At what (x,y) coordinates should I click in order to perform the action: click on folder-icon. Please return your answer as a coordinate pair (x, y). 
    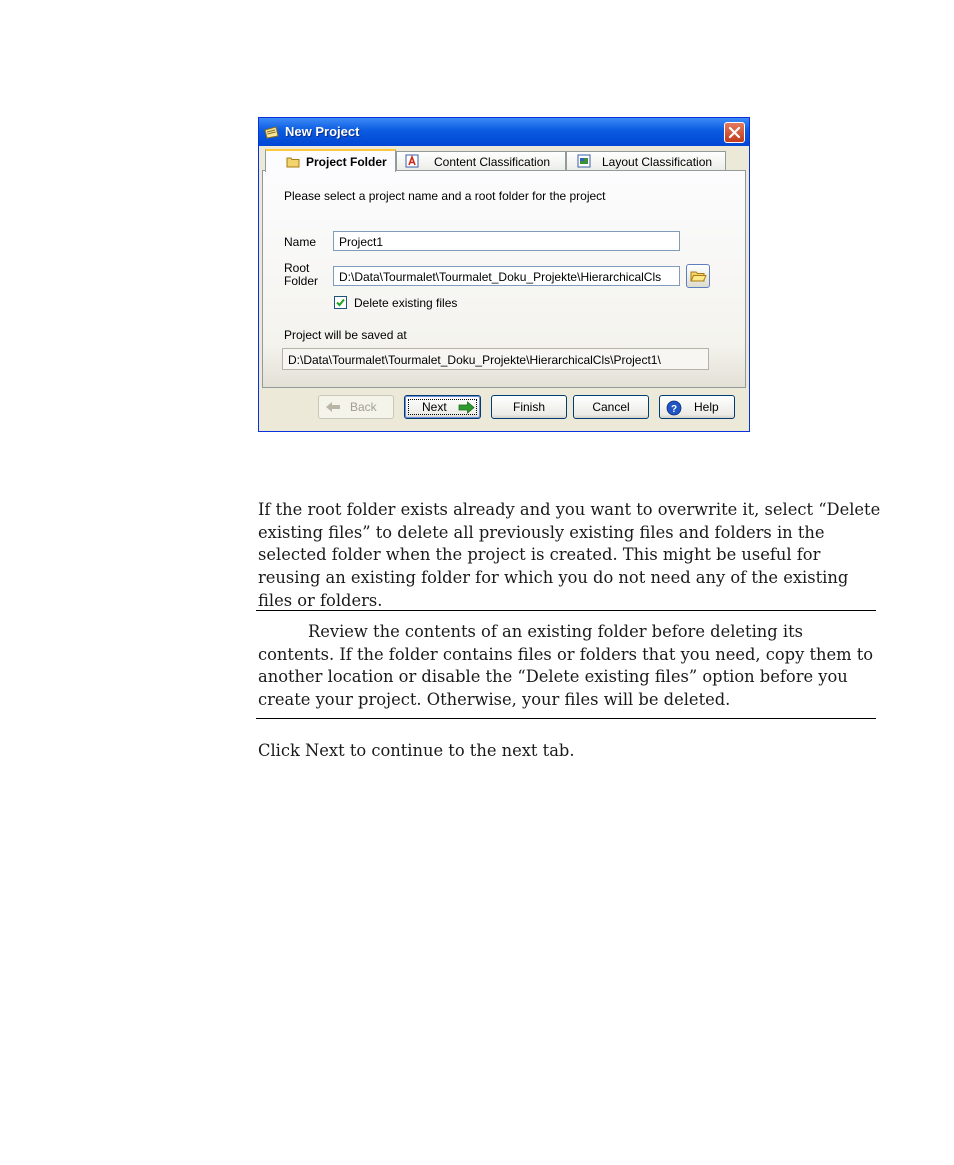
    Looking at the image, I should click on (293, 162).